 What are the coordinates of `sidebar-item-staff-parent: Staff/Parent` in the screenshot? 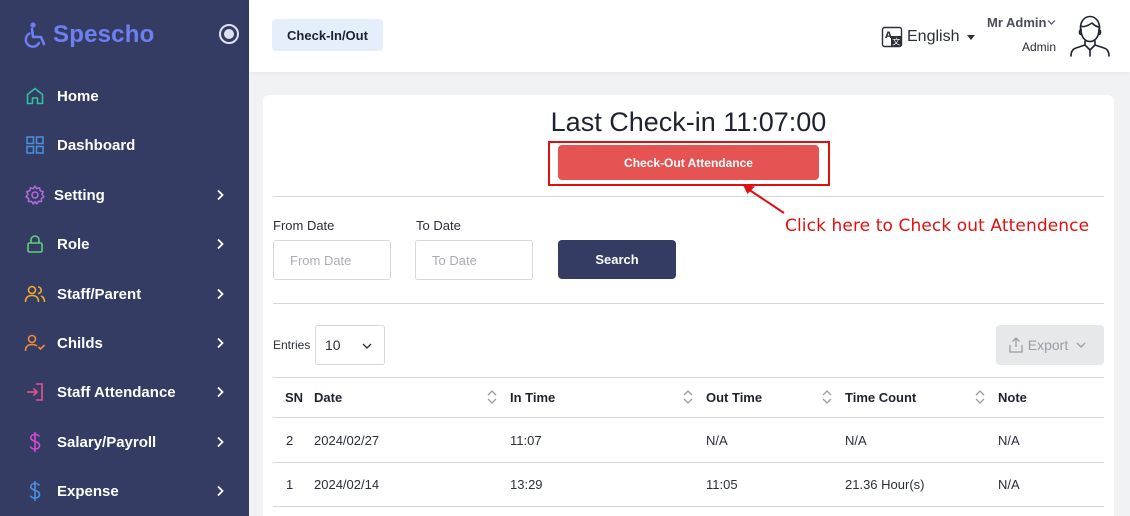 It's located at (124, 294).